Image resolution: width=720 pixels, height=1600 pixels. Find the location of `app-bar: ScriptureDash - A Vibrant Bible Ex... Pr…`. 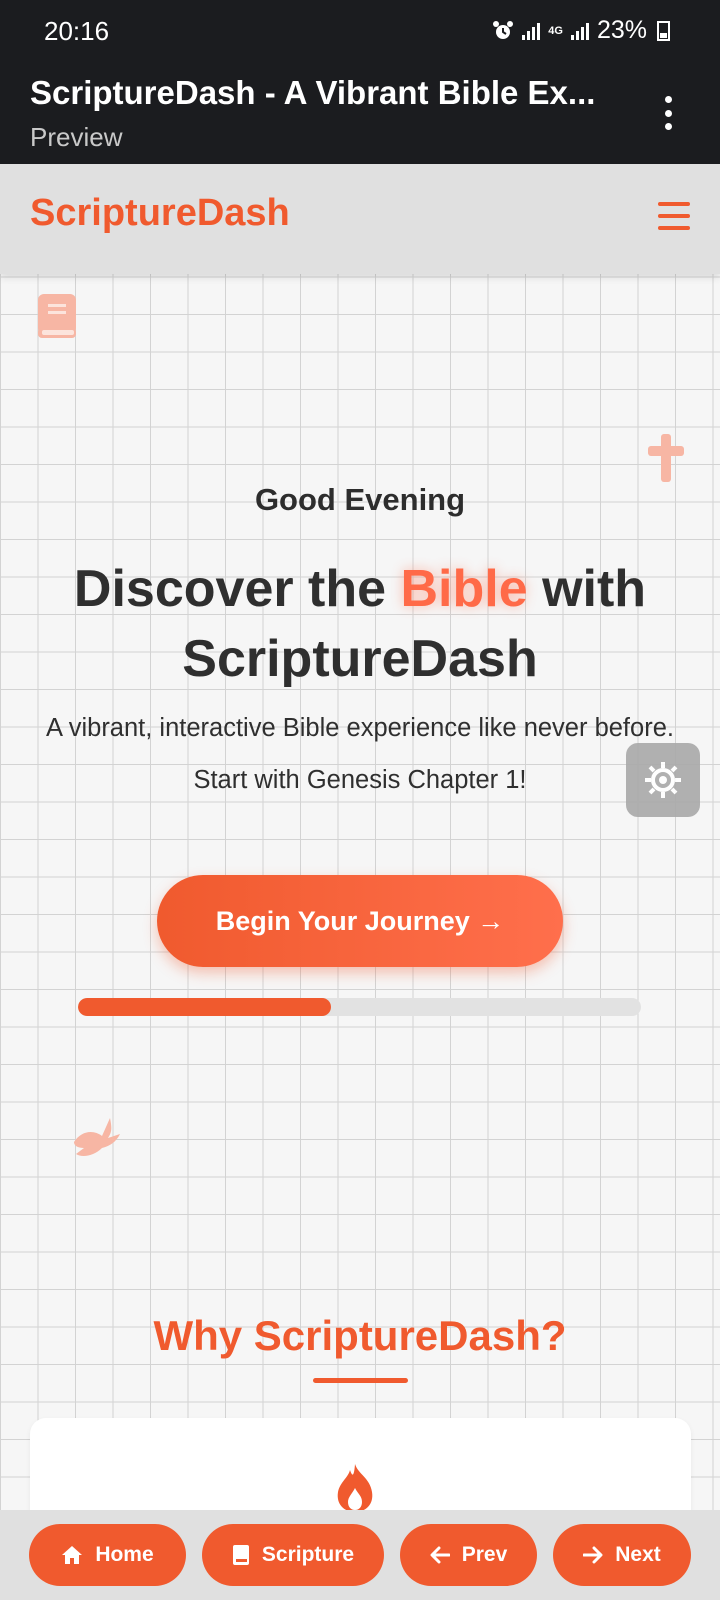

app-bar: ScriptureDash - A Vibrant Bible Ex... Pr… is located at coordinates (360, 114).